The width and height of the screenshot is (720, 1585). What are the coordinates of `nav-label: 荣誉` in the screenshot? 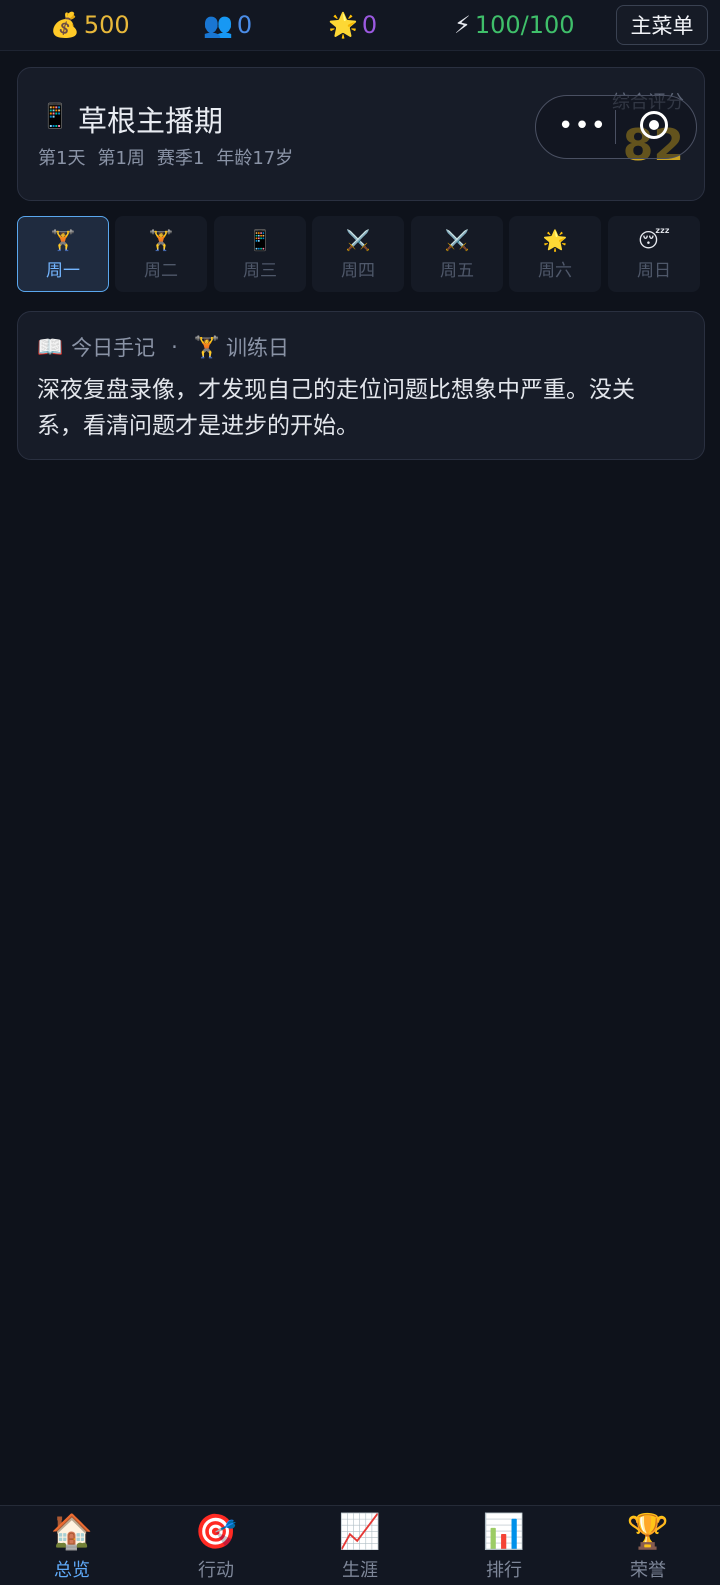 It's located at (648, 1570).